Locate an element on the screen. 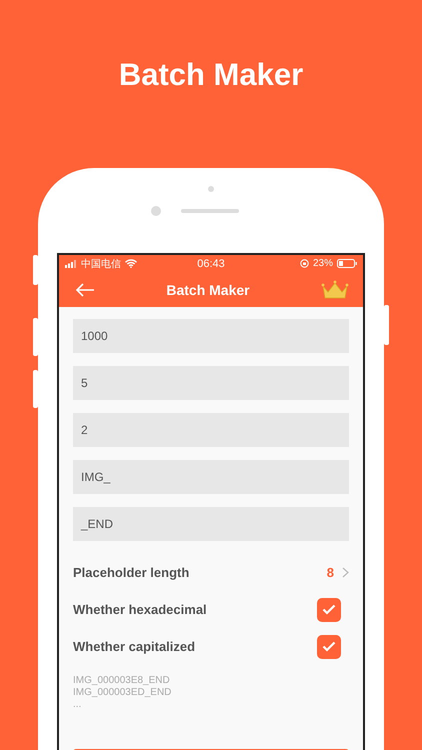 The width and height of the screenshot is (422, 750). speaker-slot is located at coordinates (210, 211).